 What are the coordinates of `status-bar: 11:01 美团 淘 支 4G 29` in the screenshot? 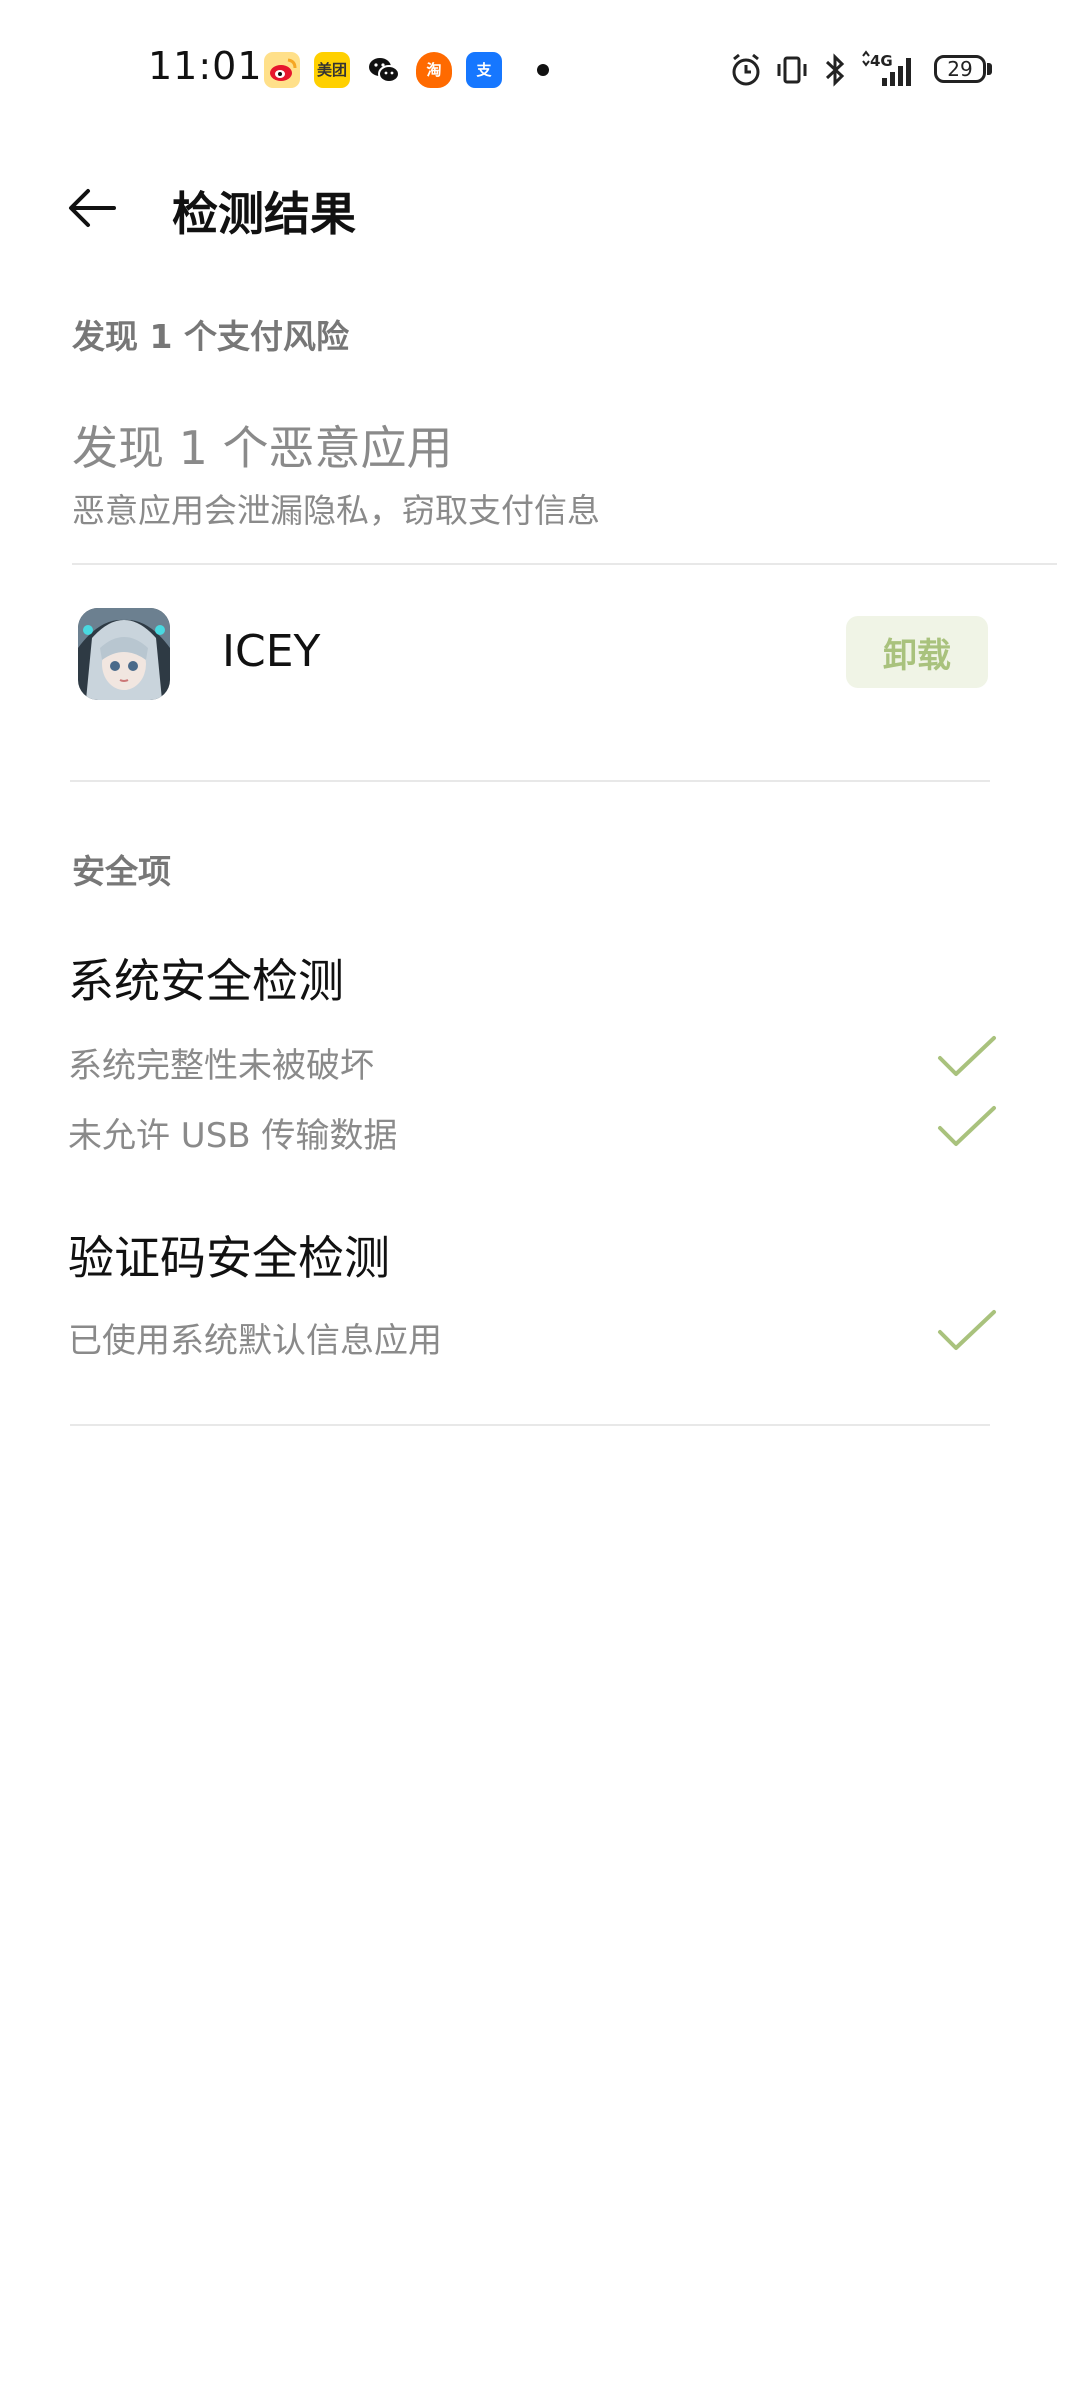 It's located at (540, 65).